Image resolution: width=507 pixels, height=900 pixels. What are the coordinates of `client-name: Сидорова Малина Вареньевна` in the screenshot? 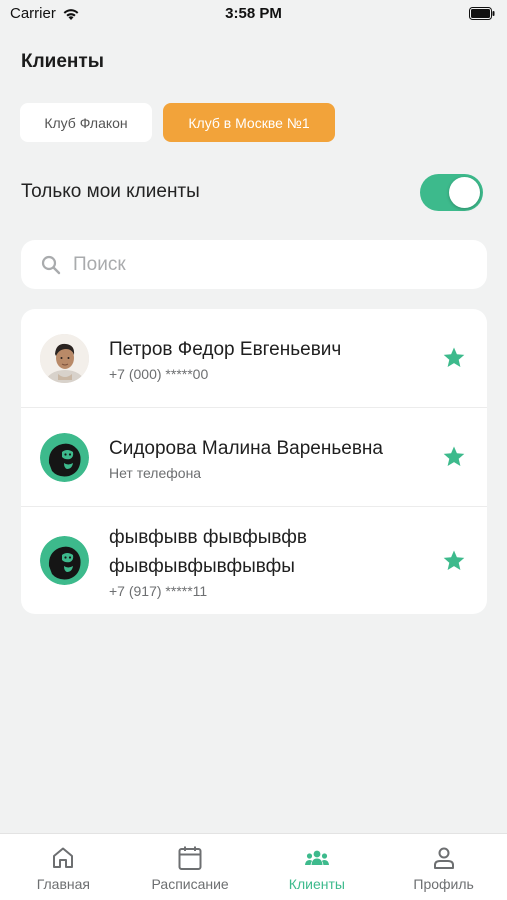 It's located at (246, 448).